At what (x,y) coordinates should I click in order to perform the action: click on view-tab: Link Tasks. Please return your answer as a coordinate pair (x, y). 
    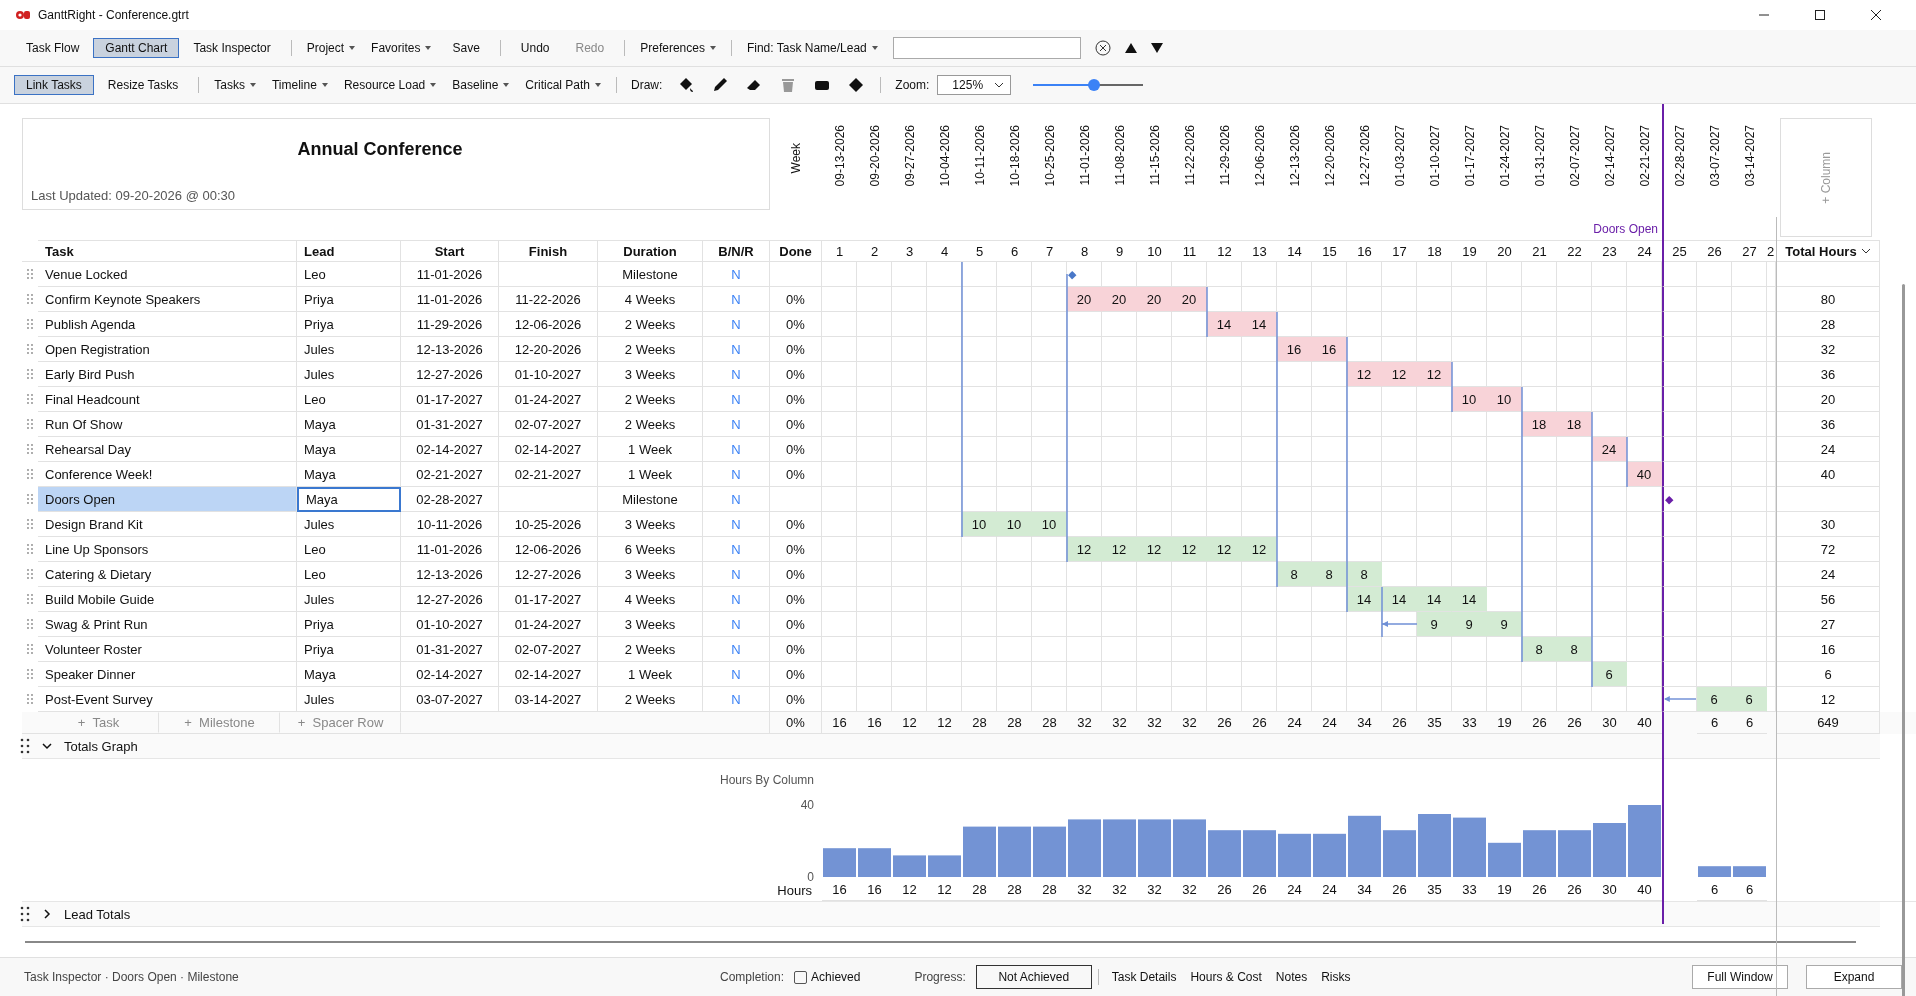
    Looking at the image, I should click on (54, 85).